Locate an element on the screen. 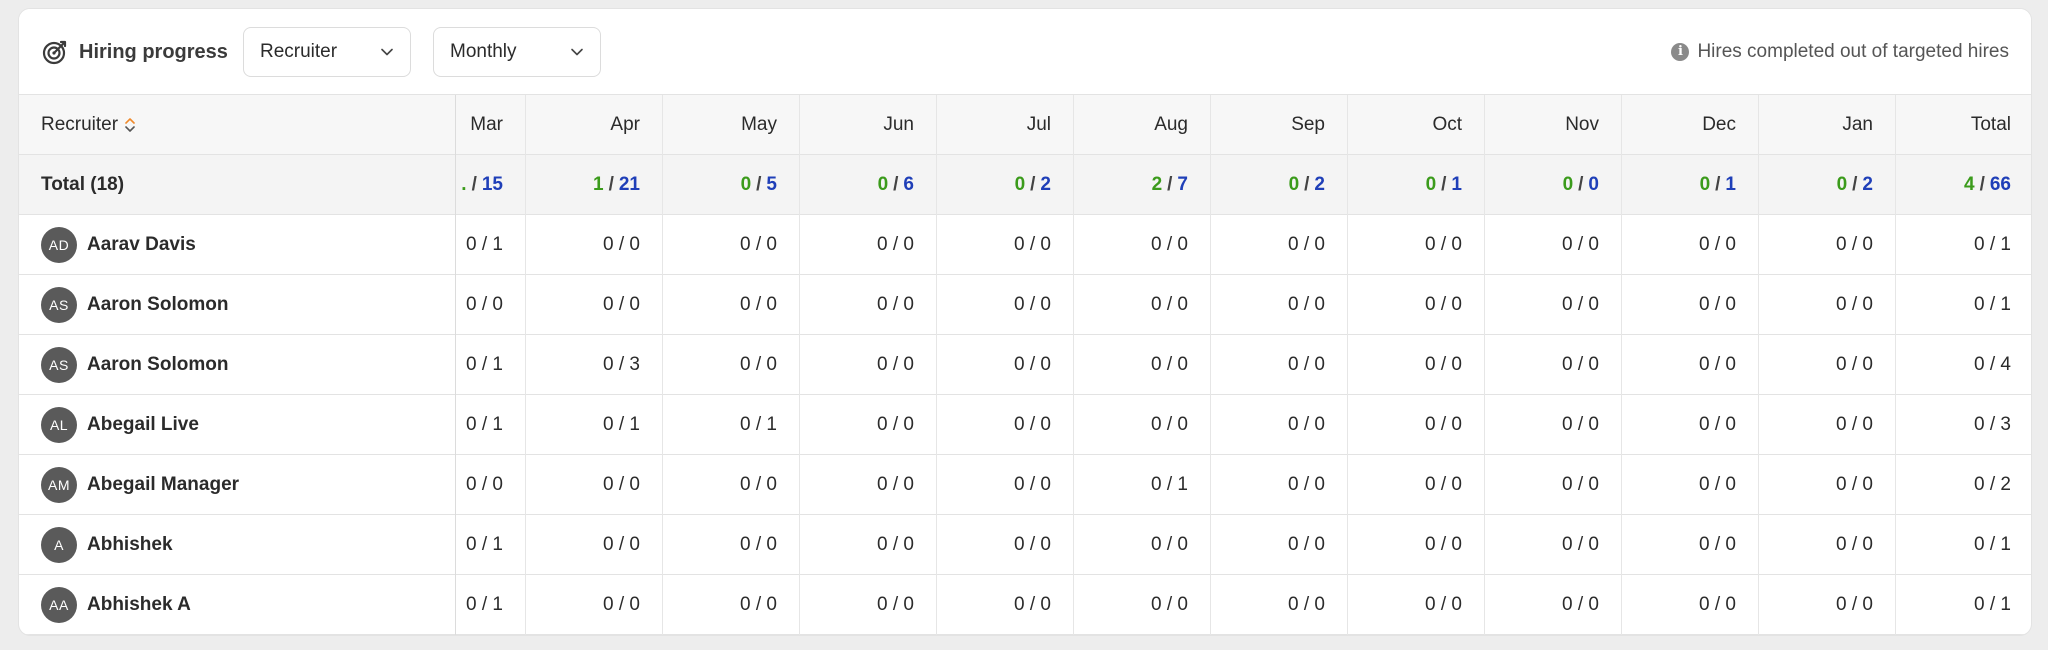 The width and height of the screenshot is (2048, 650). recruiter-cell: AA Abhishek A is located at coordinates (237, 605).